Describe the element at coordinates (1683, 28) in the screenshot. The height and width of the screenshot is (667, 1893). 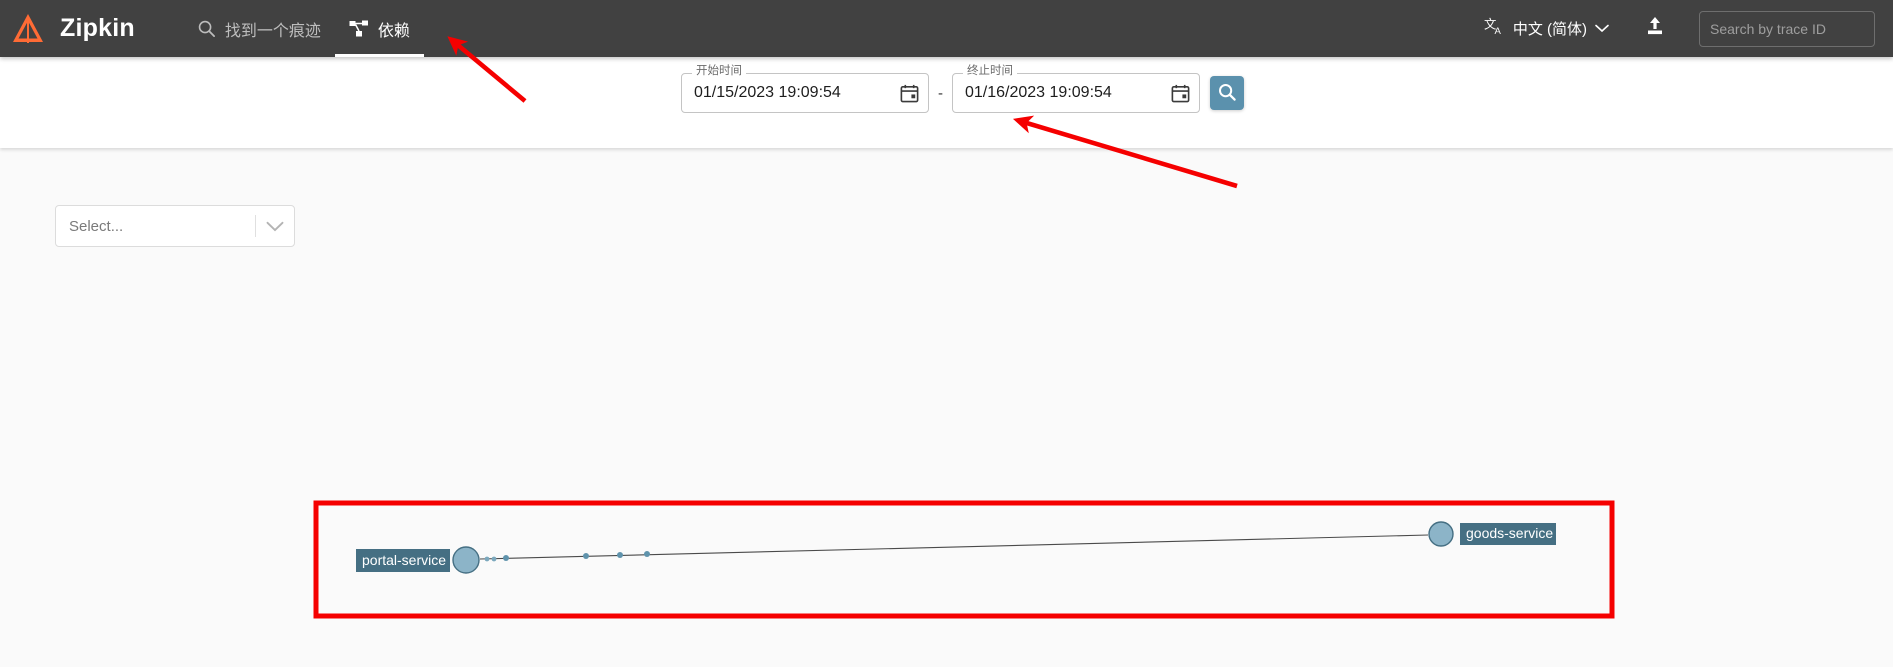
I see `header-right-controls: 文 A 中文 (简体)` at that location.